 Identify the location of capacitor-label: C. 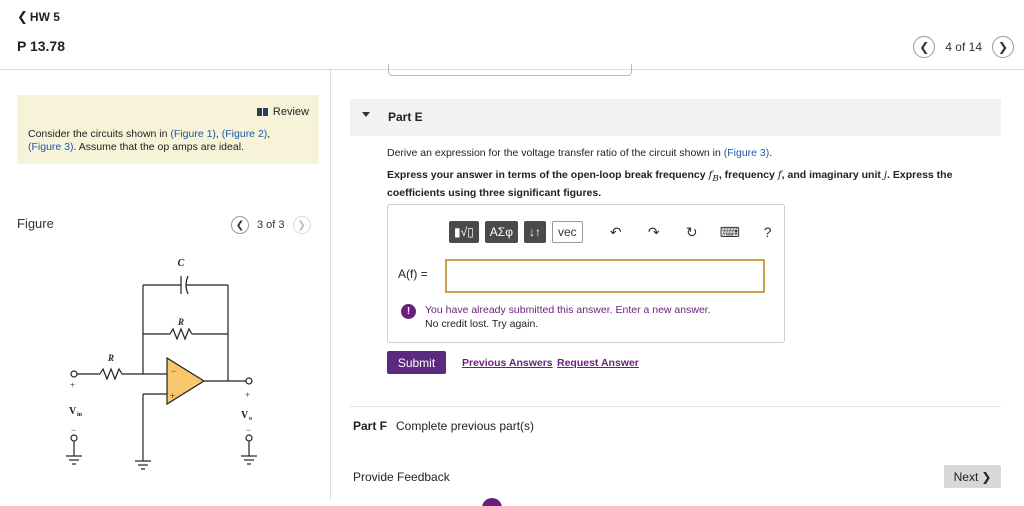
(181, 263).